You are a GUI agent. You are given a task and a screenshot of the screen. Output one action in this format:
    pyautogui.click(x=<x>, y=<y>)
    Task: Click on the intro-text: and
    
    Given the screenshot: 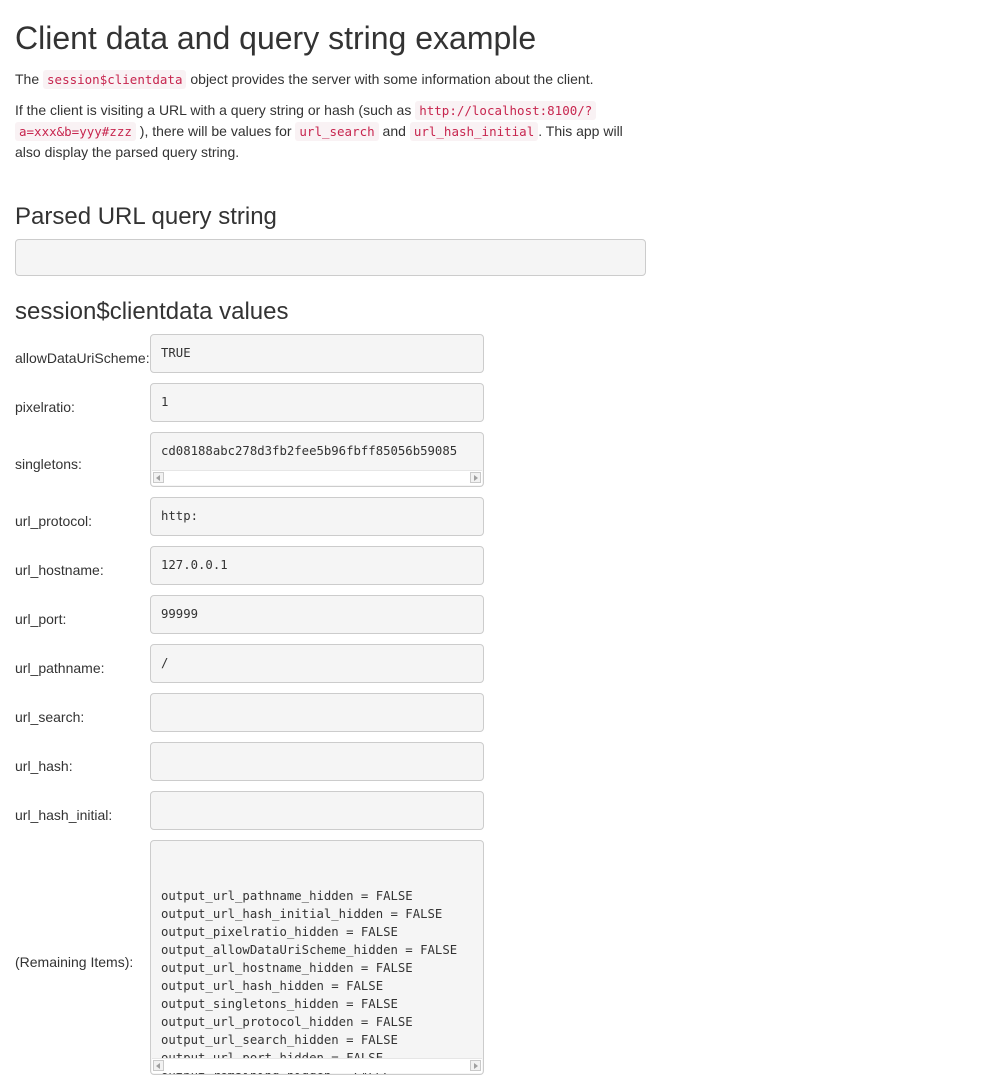 What is the action you would take?
    pyautogui.click(x=394, y=131)
    